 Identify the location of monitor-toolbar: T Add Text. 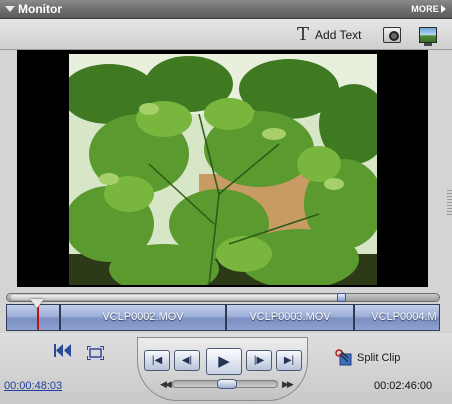
(226, 34).